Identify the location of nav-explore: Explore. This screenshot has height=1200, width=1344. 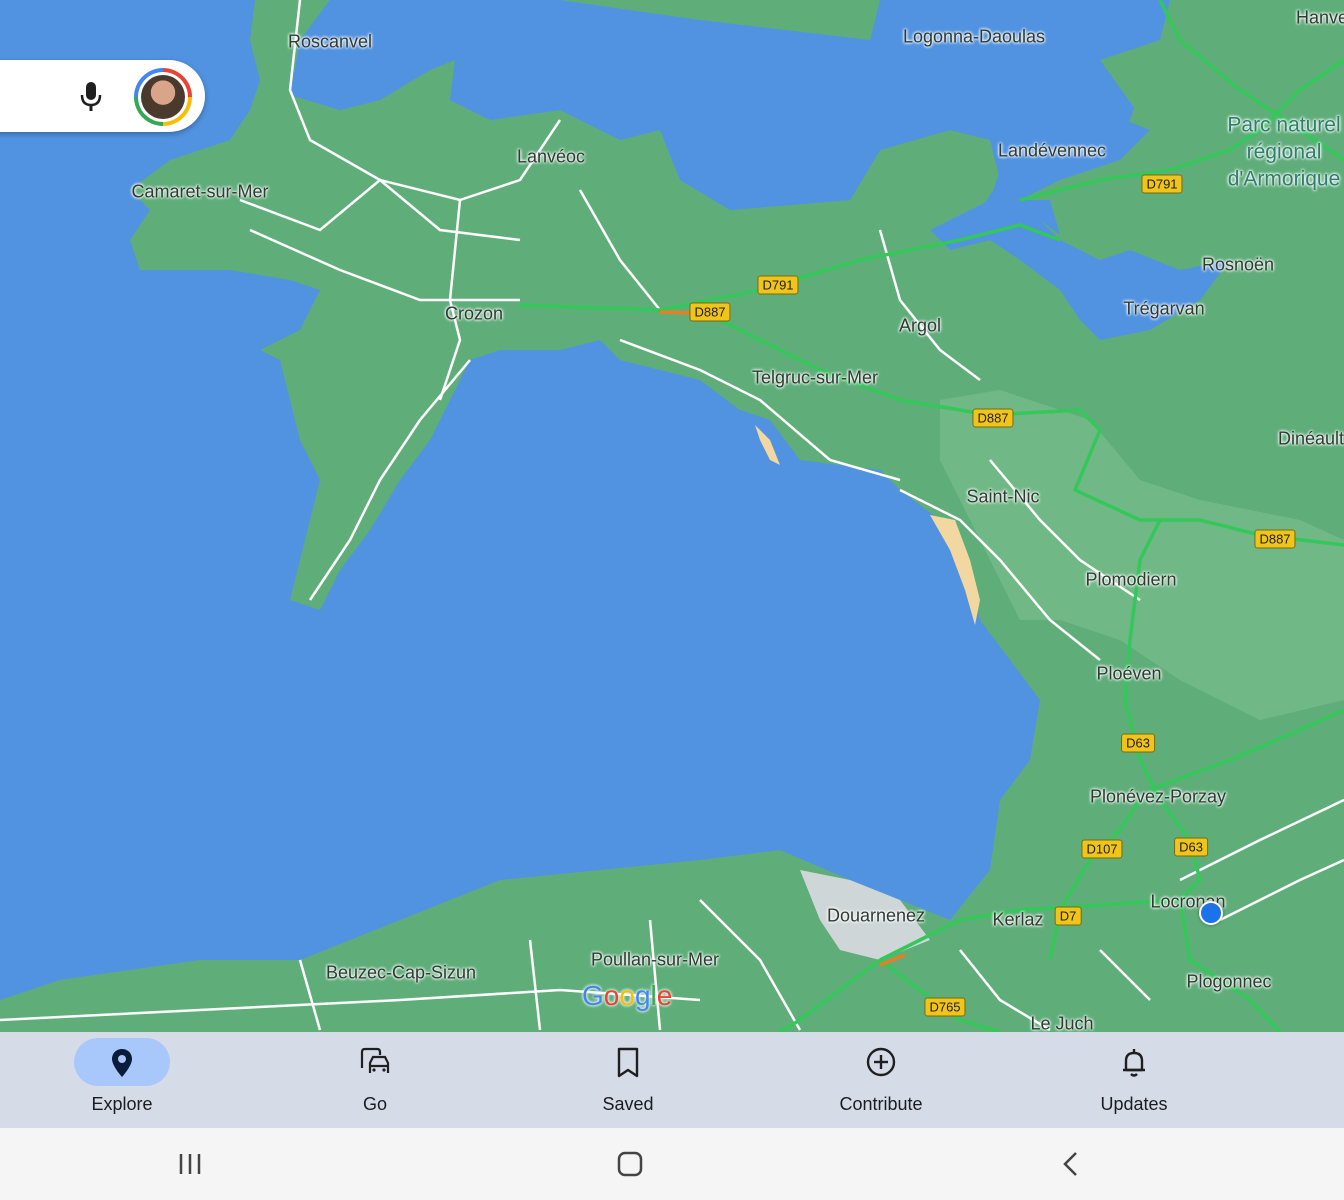
(122, 1080).